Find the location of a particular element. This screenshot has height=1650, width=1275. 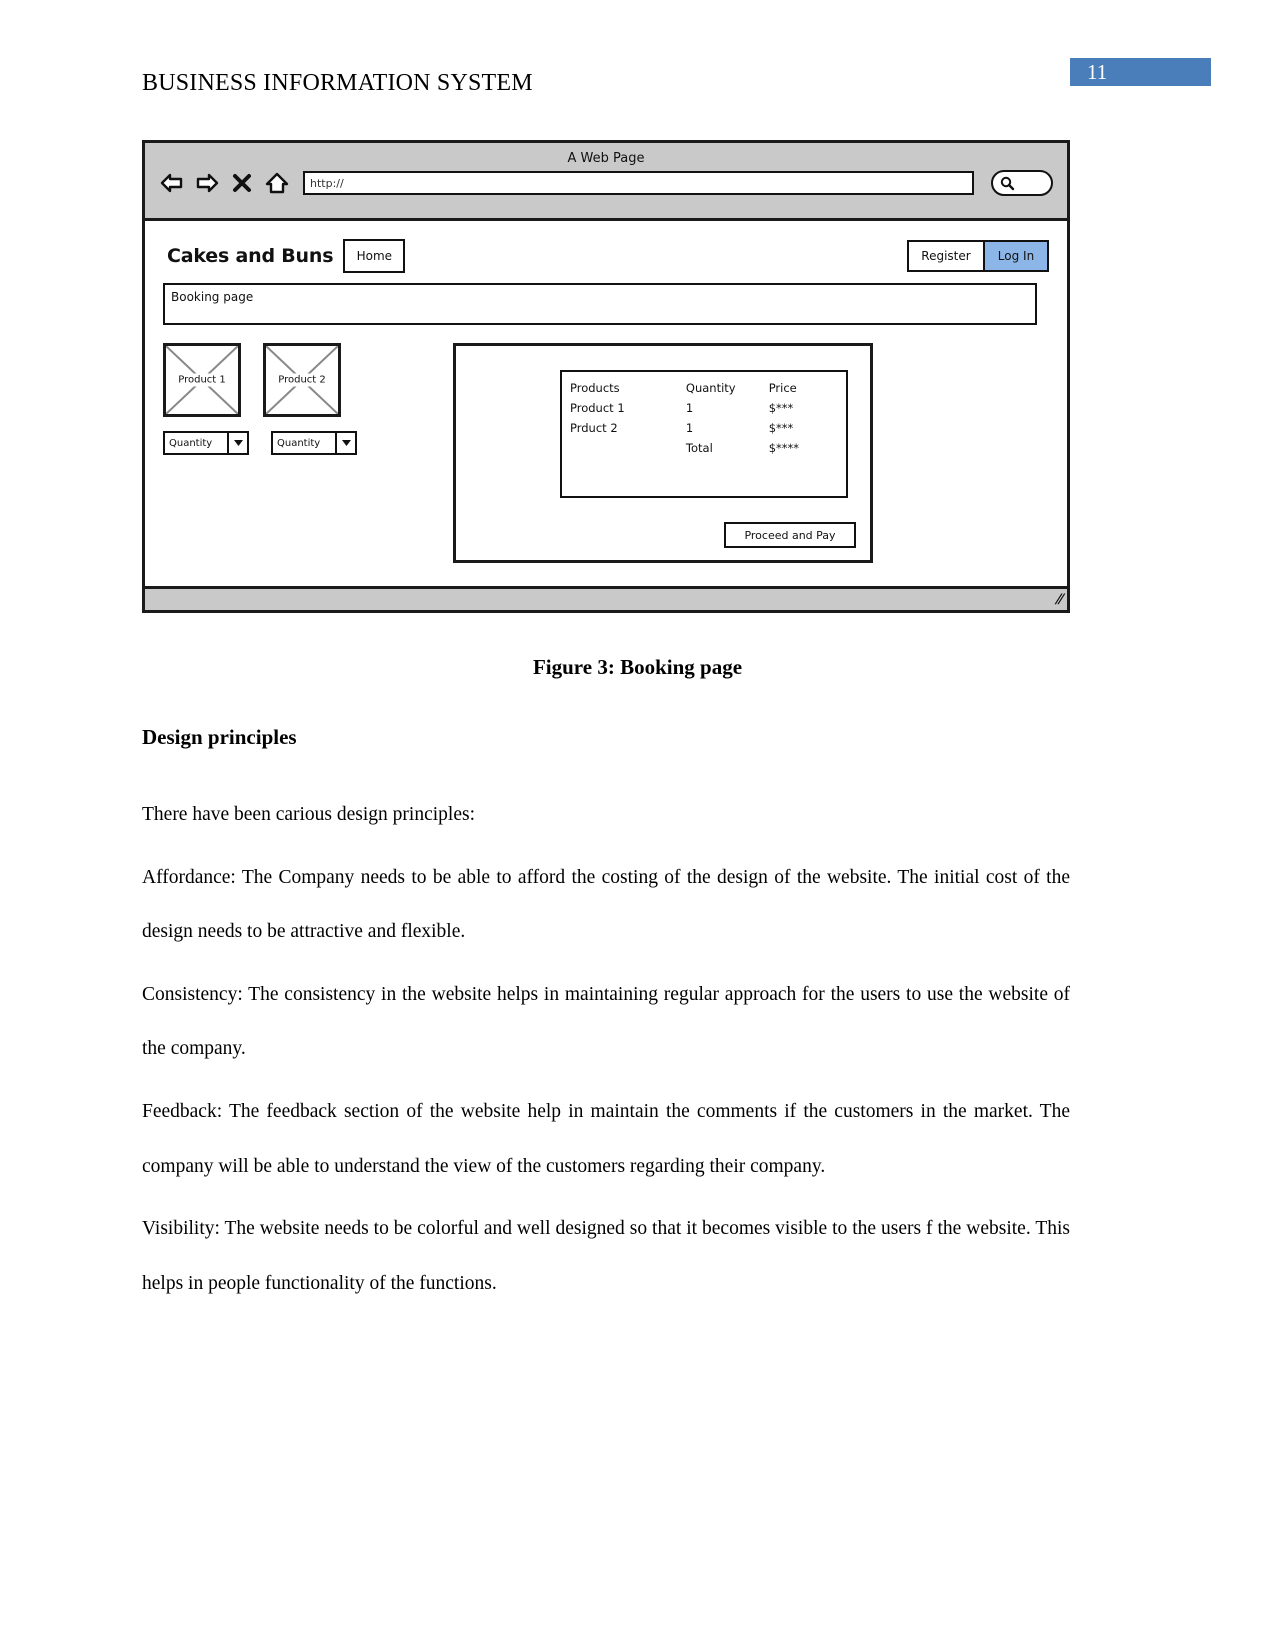

product-image-placeholder: Product 2 is located at coordinates (302, 380).